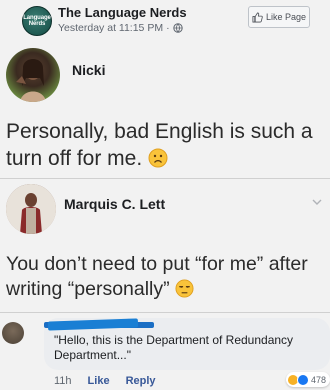 This screenshot has width=330, height=390. I want to click on post-meta: Yesterday at 11:15 PM ·, so click(120, 28).